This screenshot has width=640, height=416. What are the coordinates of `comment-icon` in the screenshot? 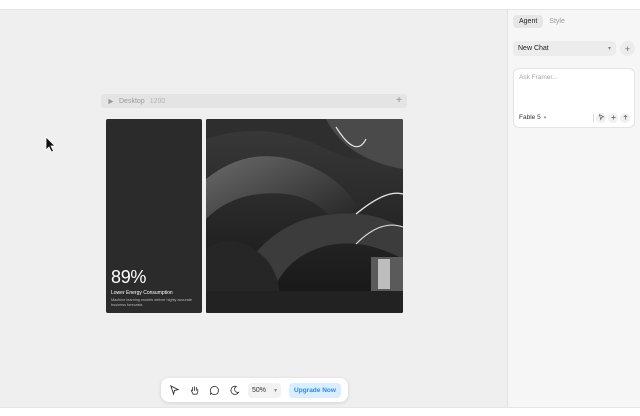 It's located at (214, 390).